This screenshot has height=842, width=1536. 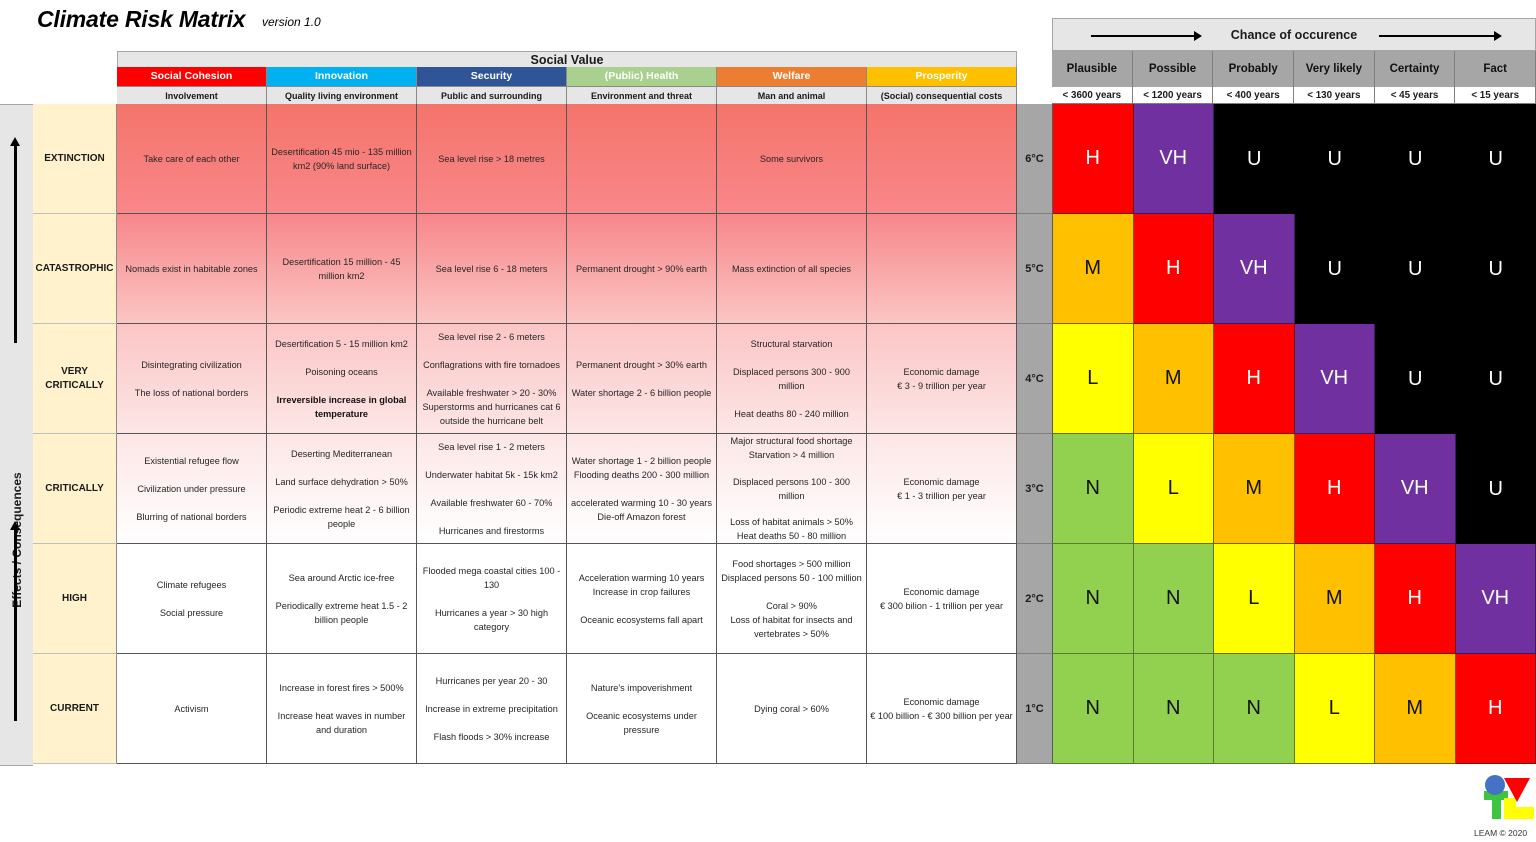 I want to click on chance-label: Probably, so click(x=1254, y=69).